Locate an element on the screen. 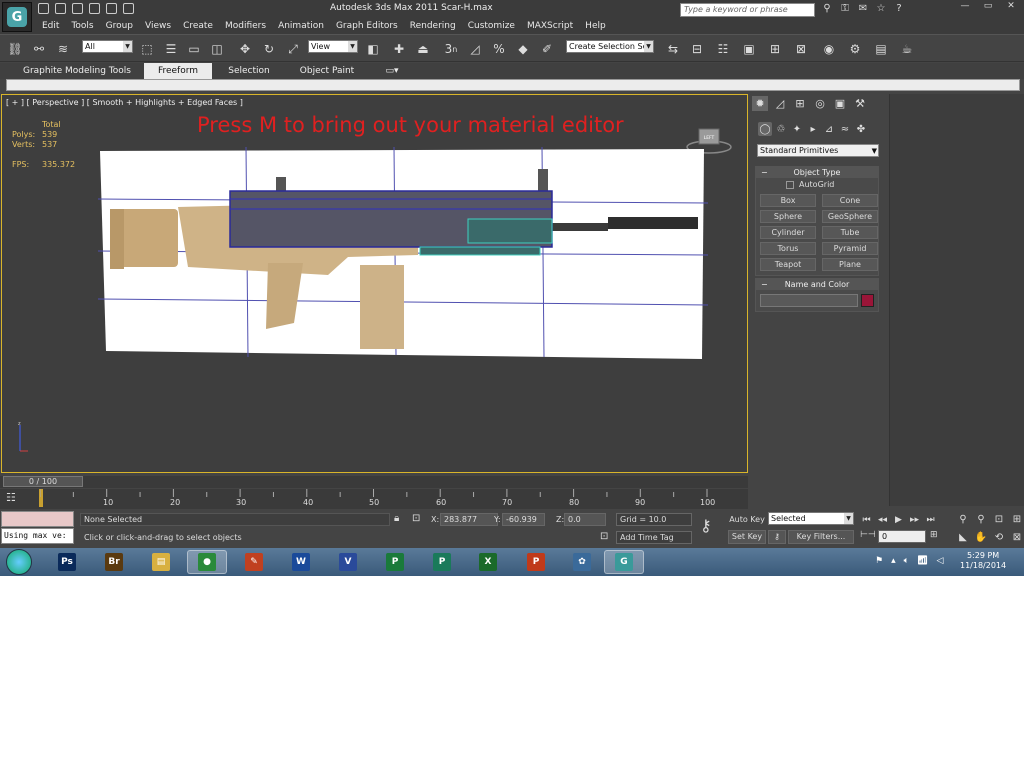 This screenshot has width=1024, height=767. minimize-icon: — is located at coordinates (965, 6).